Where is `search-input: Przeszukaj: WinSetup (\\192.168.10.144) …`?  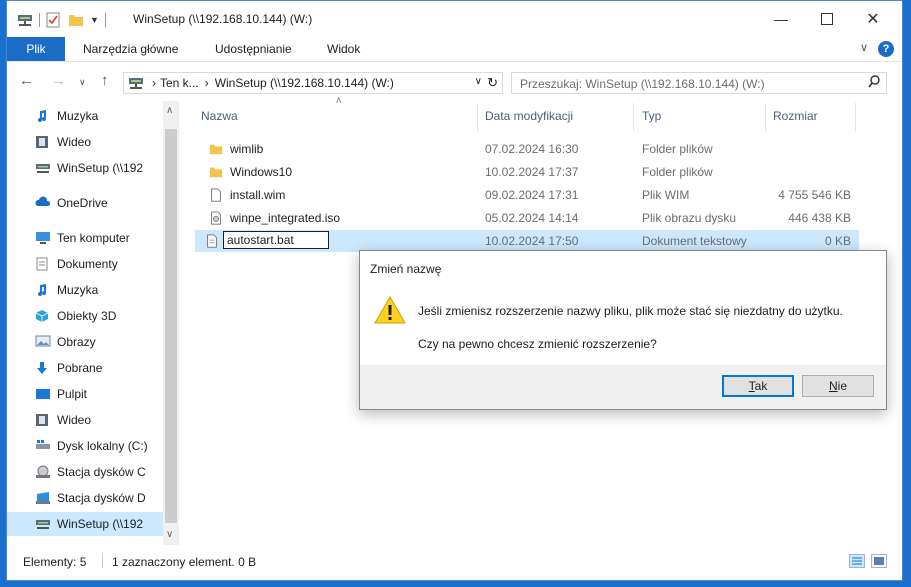
search-input: Przeszukaj: WinSetup (\\192.168.10.144) … is located at coordinates (699, 83).